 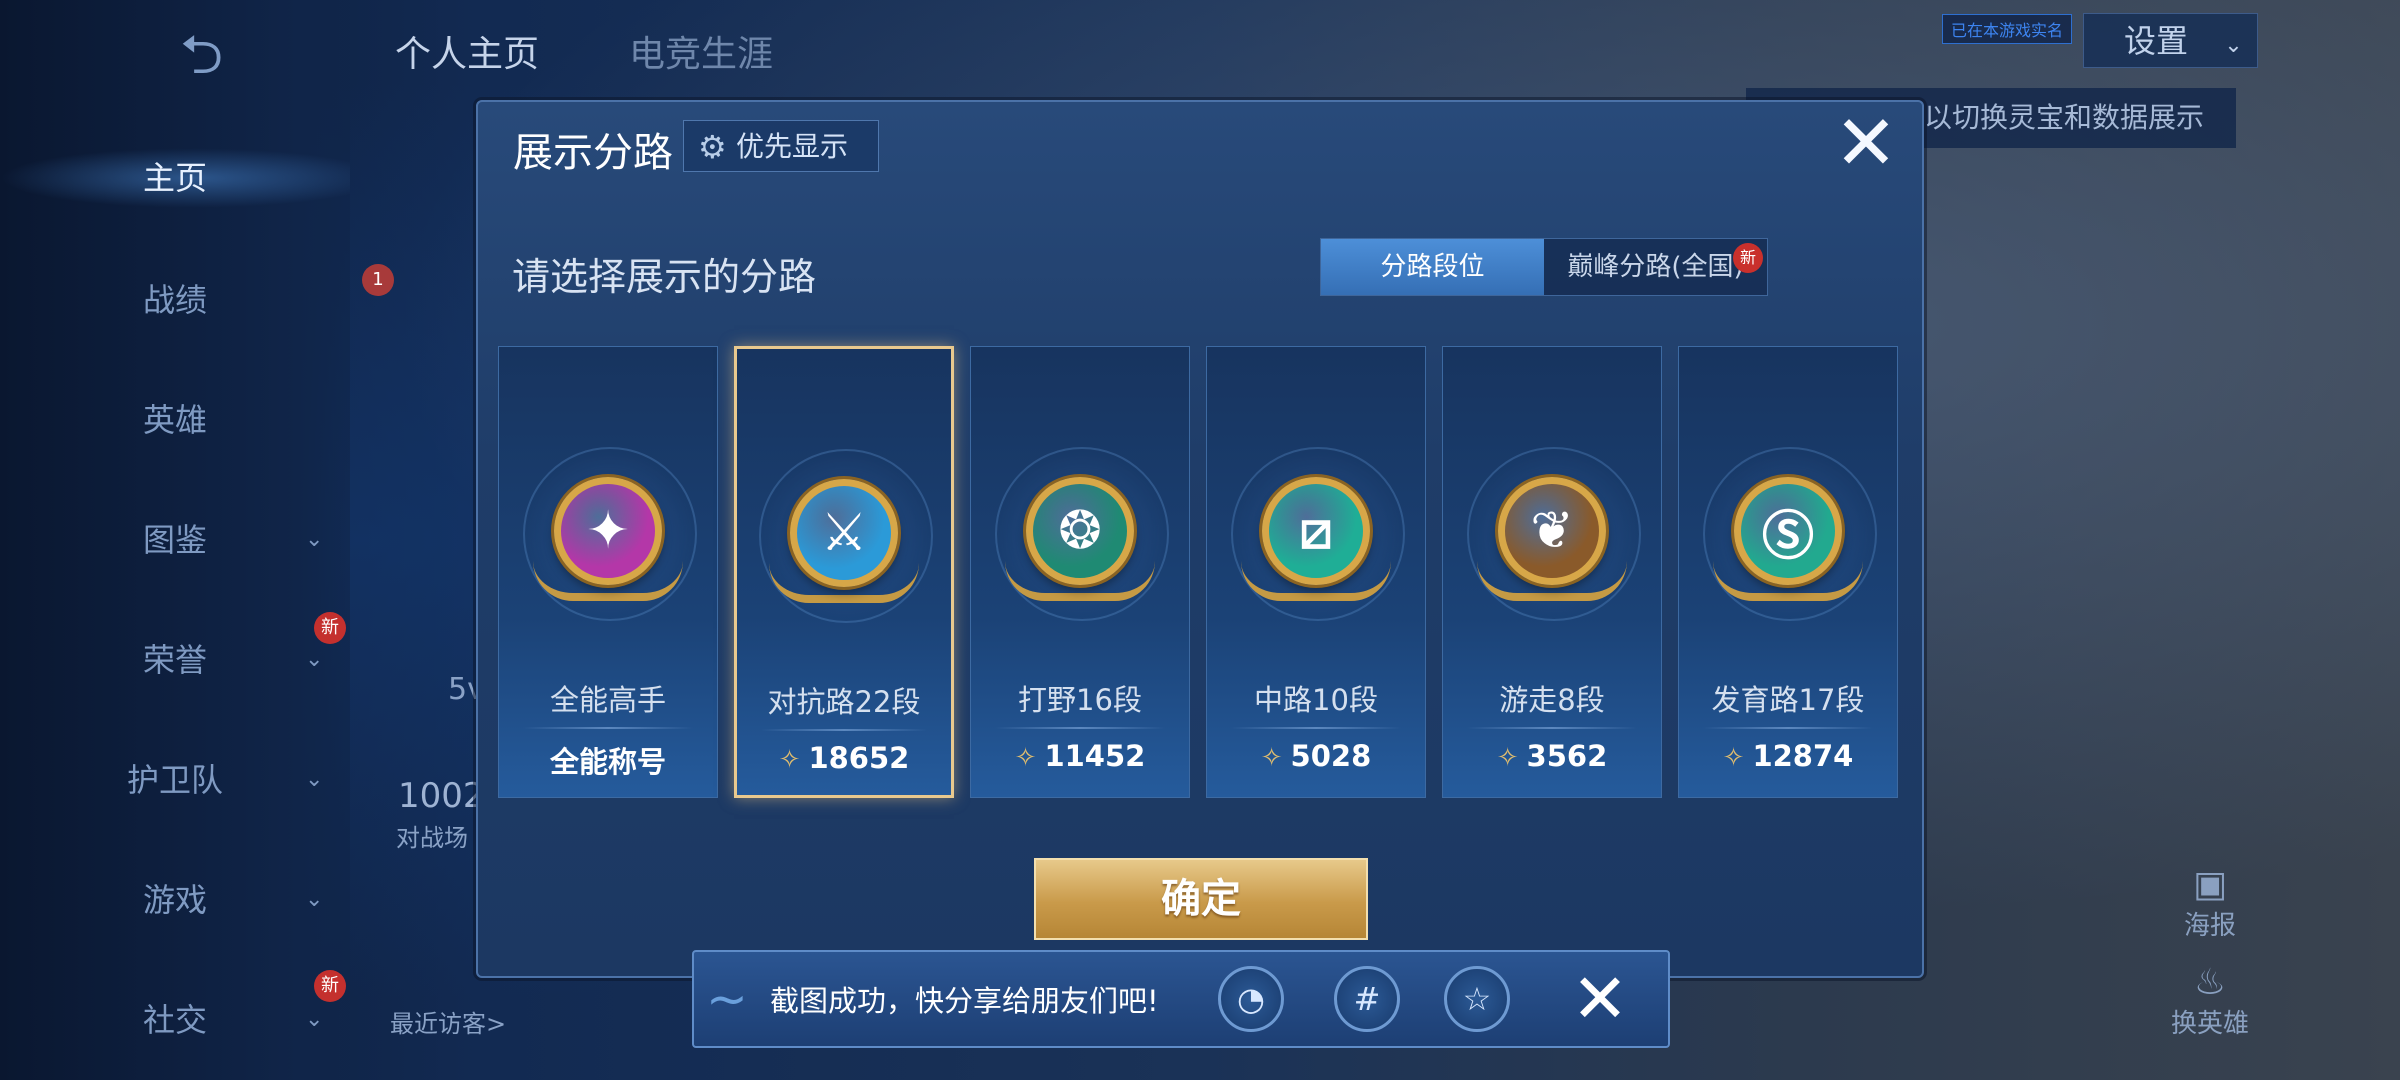 What do you see at coordinates (1552, 531) in the screenshot?
I see `roam-emblem-icon: ❦` at bounding box center [1552, 531].